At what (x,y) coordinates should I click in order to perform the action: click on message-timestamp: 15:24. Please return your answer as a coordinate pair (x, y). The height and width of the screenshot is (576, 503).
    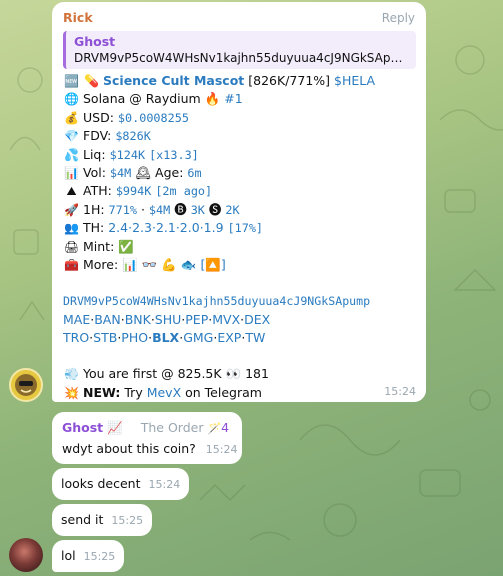
    Looking at the image, I should click on (400, 391).